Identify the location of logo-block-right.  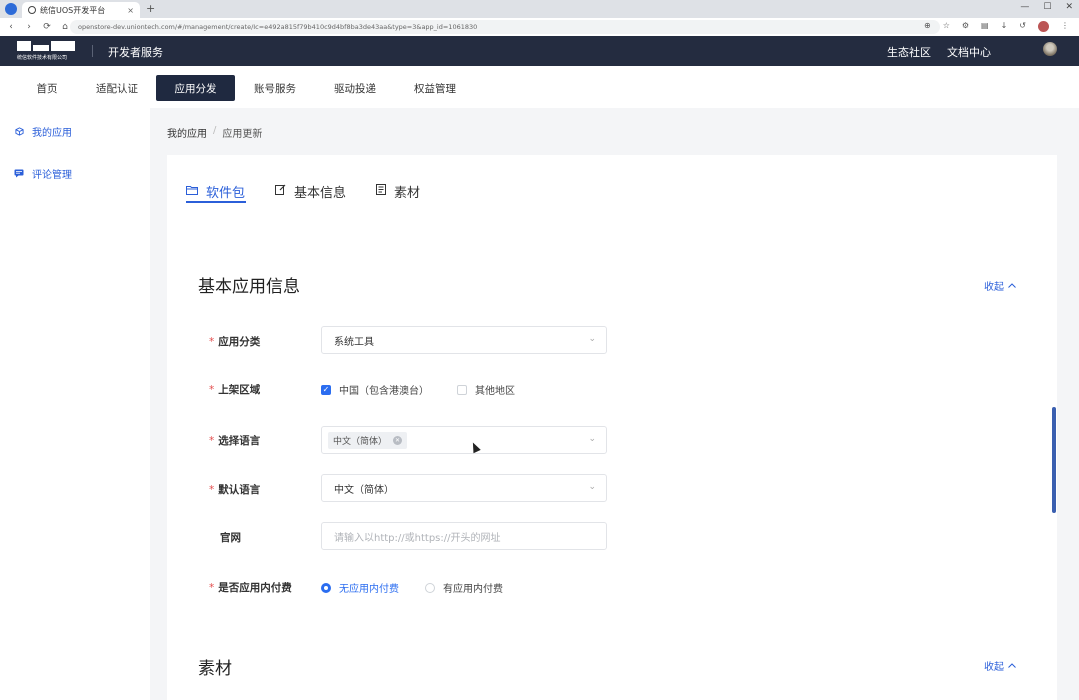
(63, 46).